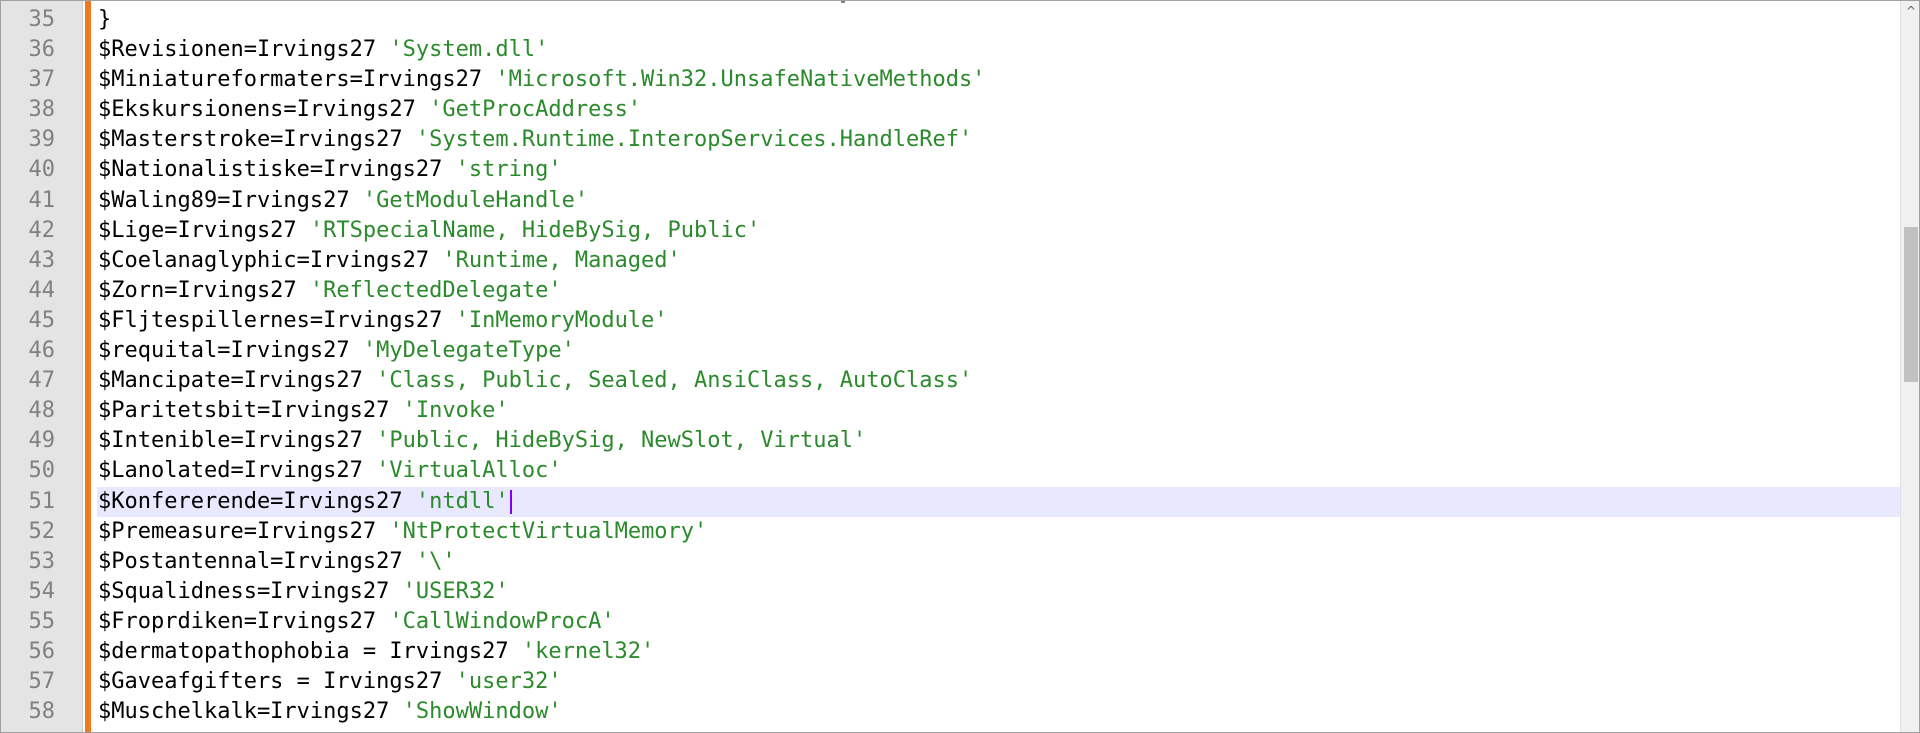  I want to click on line-number: 50, so click(42, 471).